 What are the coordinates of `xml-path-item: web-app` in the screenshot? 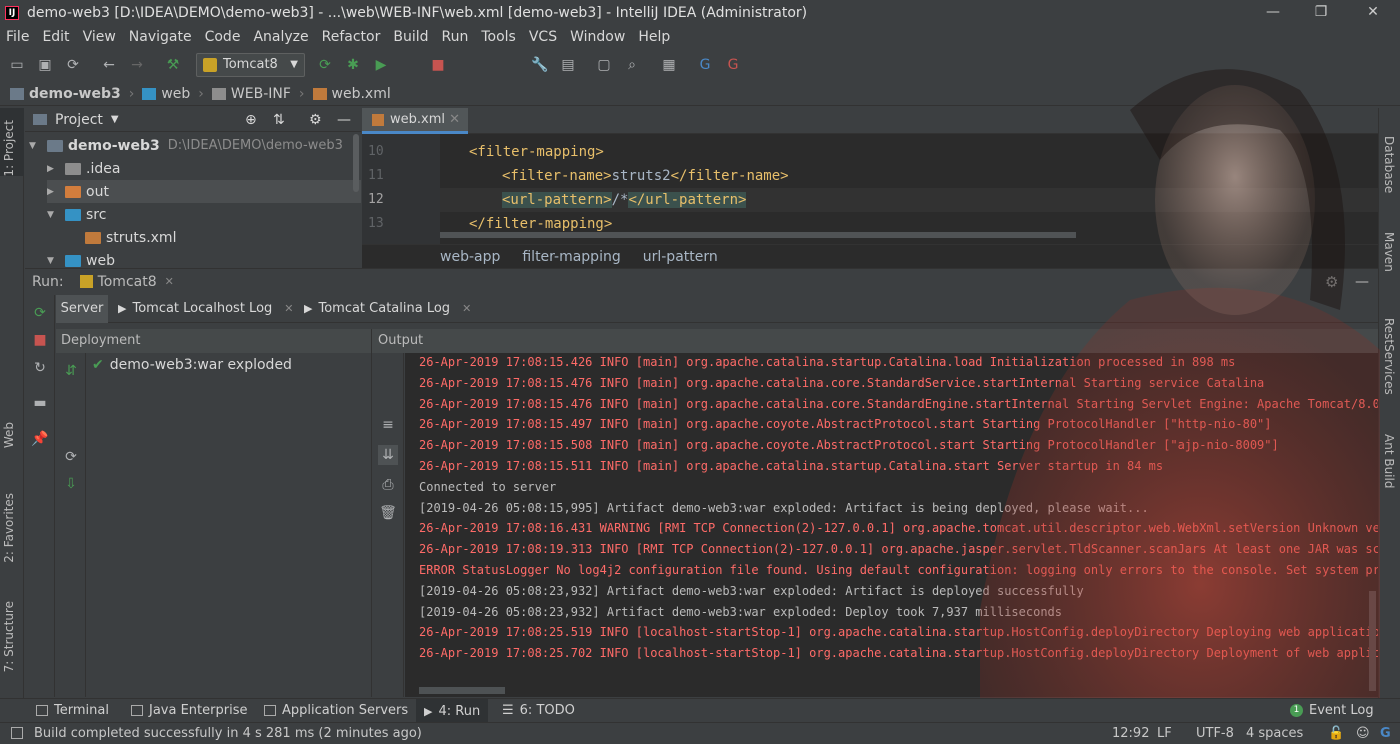 It's located at (470, 257).